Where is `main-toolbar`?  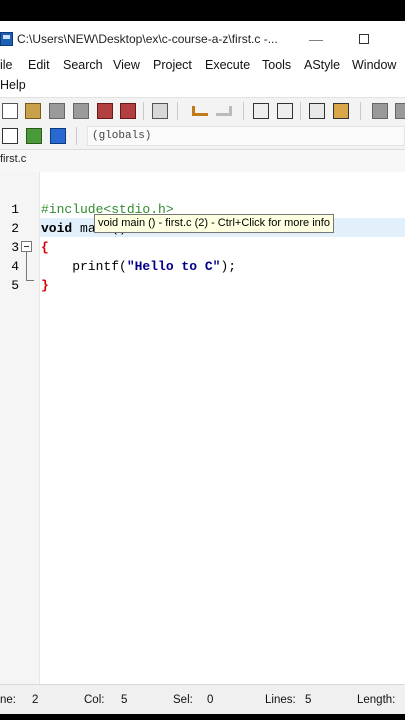 main-toolbar is located at coordinates (202, 110).